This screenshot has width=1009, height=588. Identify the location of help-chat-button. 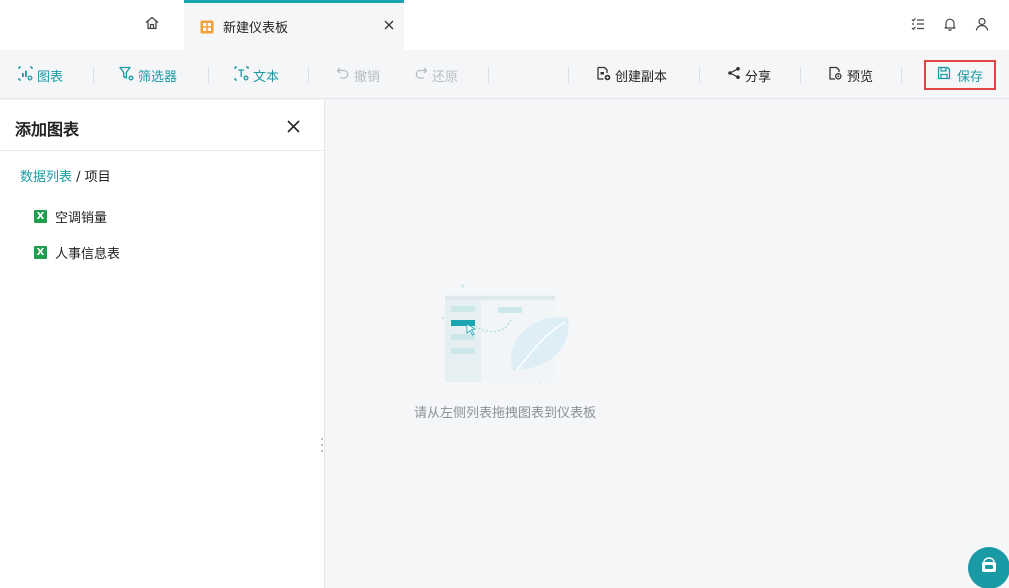
(988, 567).